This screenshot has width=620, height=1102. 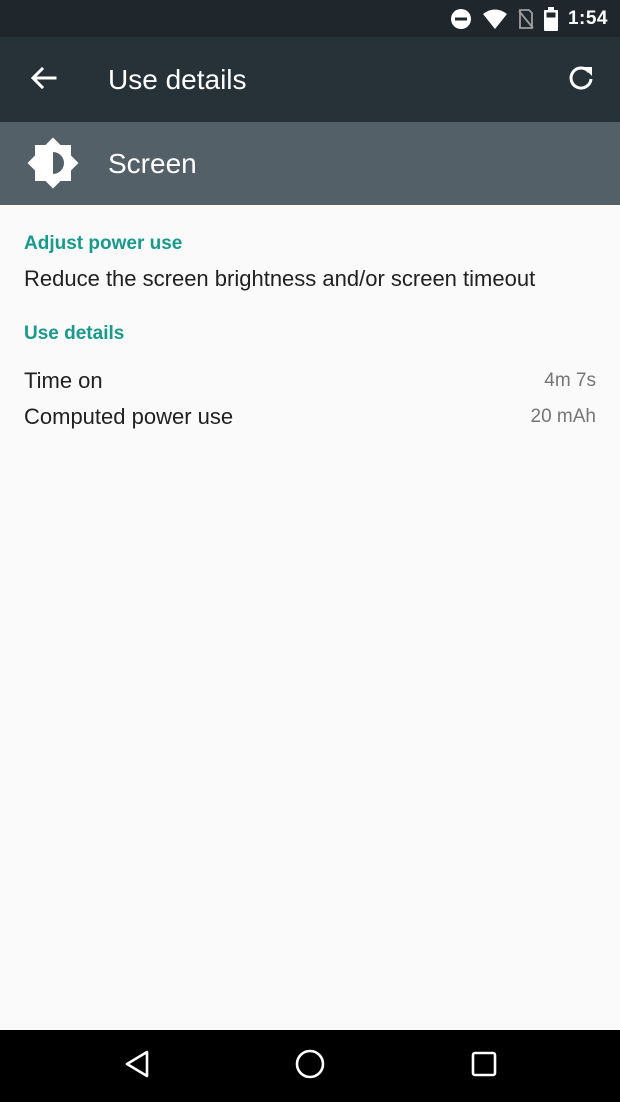 I want to click on navigation-bar, so click(x=310, y=1066).